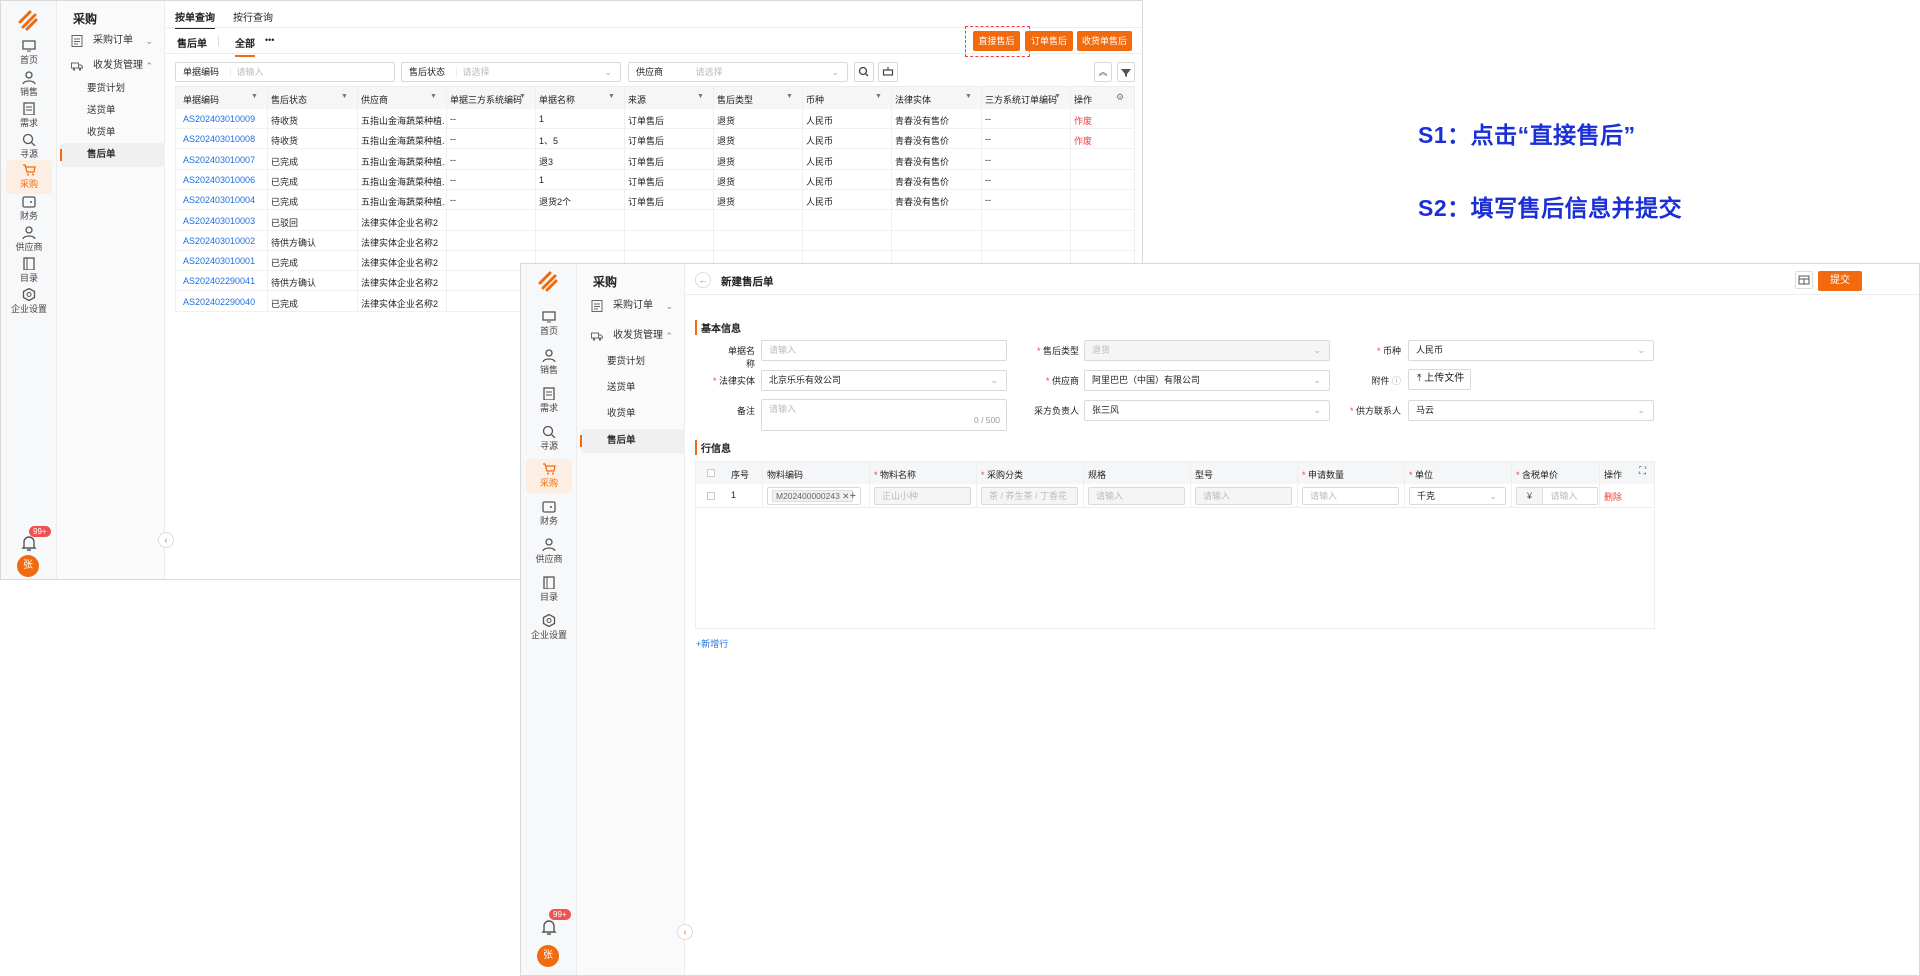  What do you see at coordinates (735, 99) in the screenshot?
I see `column-header: 售后类型` at bounding box center [735, 99].